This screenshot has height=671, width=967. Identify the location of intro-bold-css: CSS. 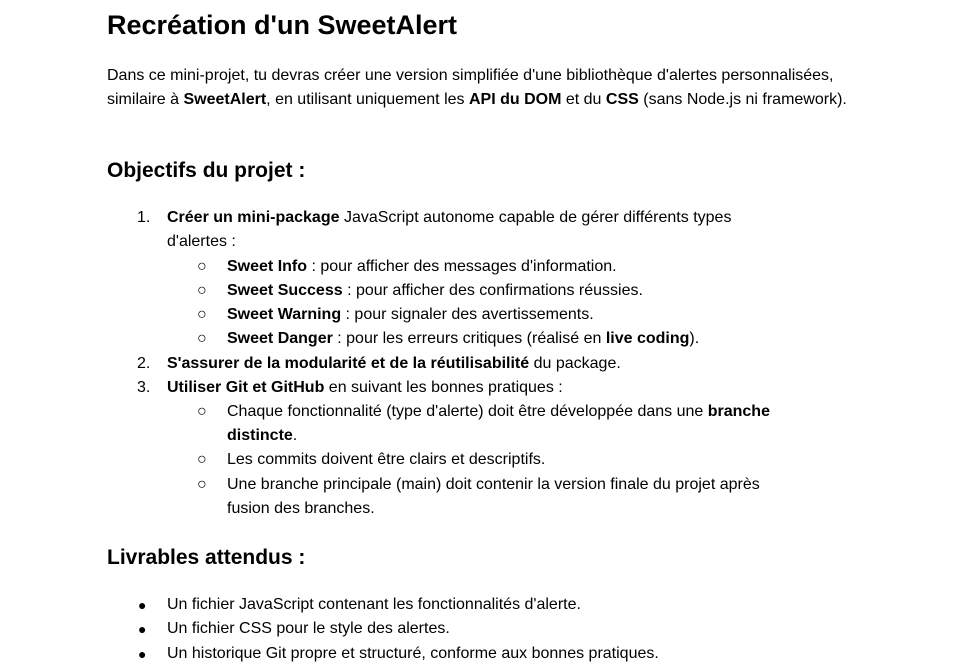
(622, 100).